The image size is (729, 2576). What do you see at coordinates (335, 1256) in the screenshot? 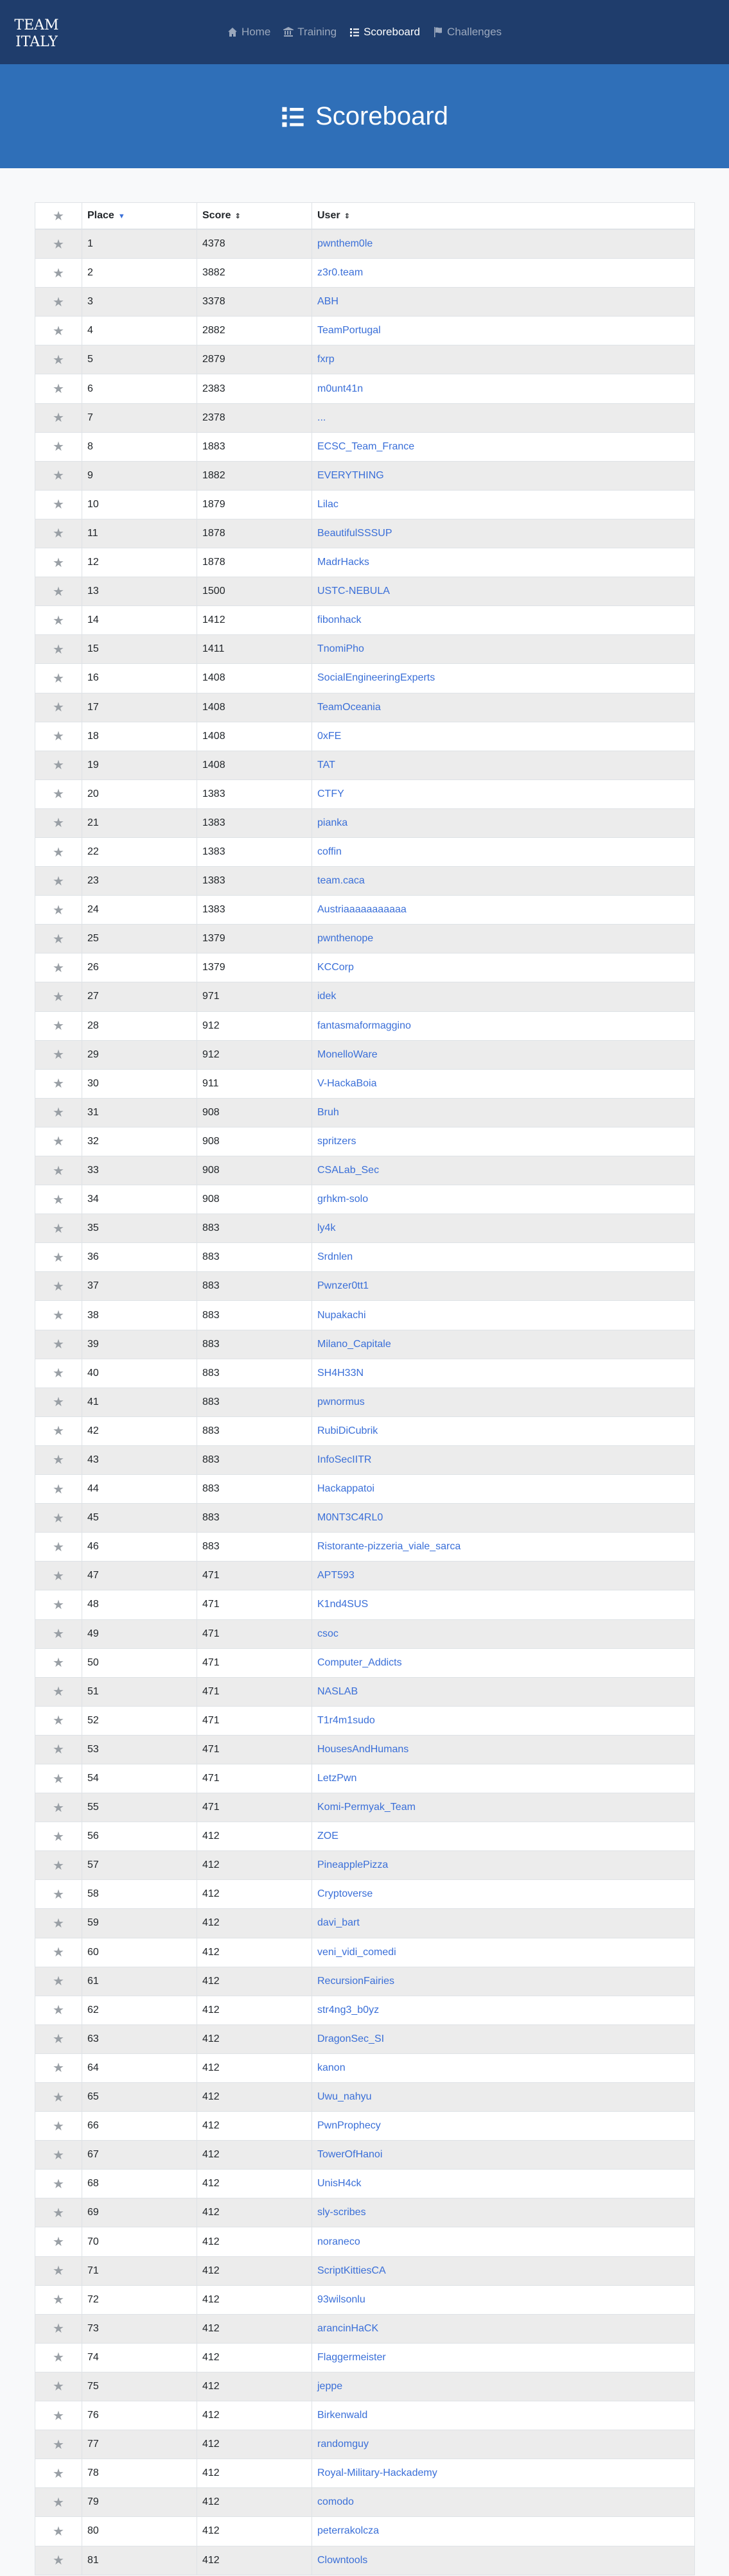
I see `user-link: Srdnlen` at bounding box center [335, 1256].